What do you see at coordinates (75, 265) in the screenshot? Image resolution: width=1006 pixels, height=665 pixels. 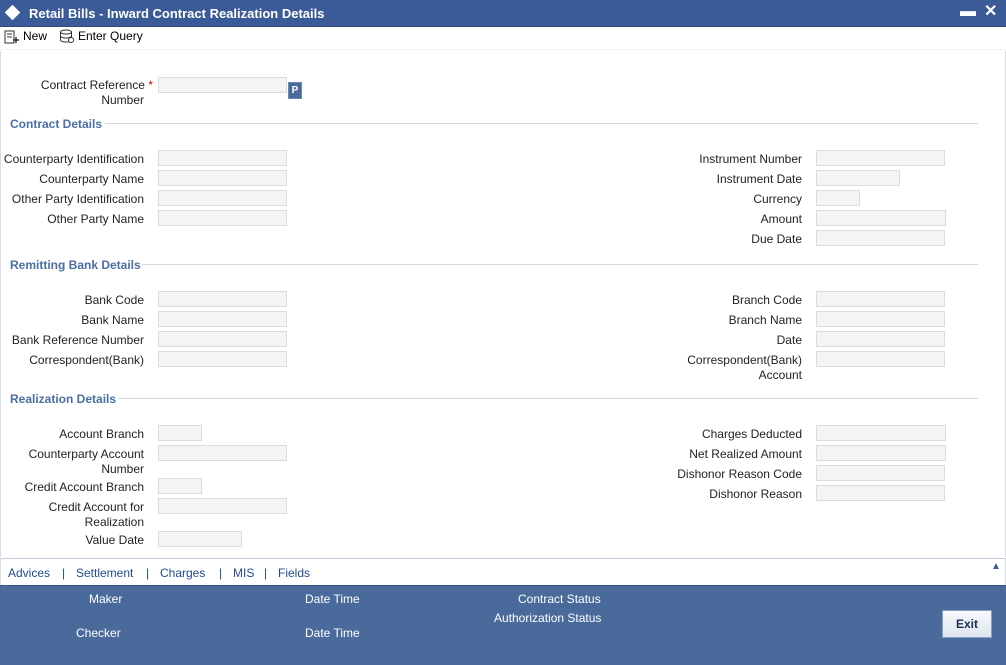 I see `remitting-bank-header: Remitting Bank Details` at bounding box center [75, 265].